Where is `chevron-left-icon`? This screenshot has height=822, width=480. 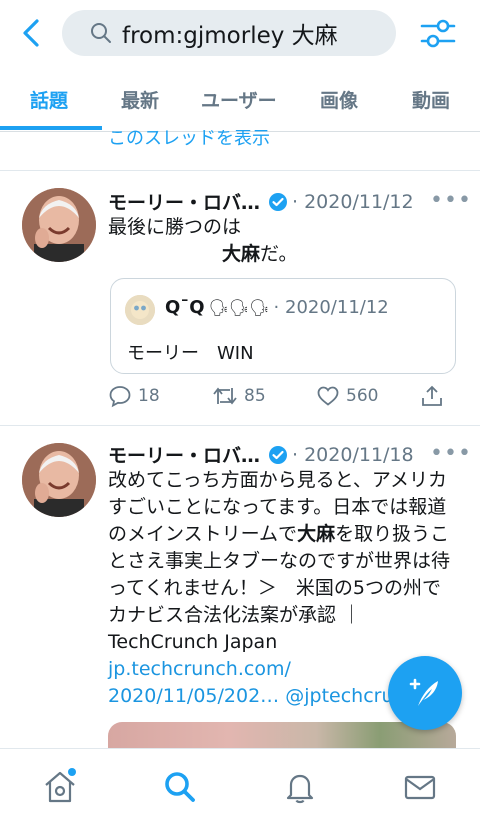 chevron-left-icon is located at coordinates (31, 33).